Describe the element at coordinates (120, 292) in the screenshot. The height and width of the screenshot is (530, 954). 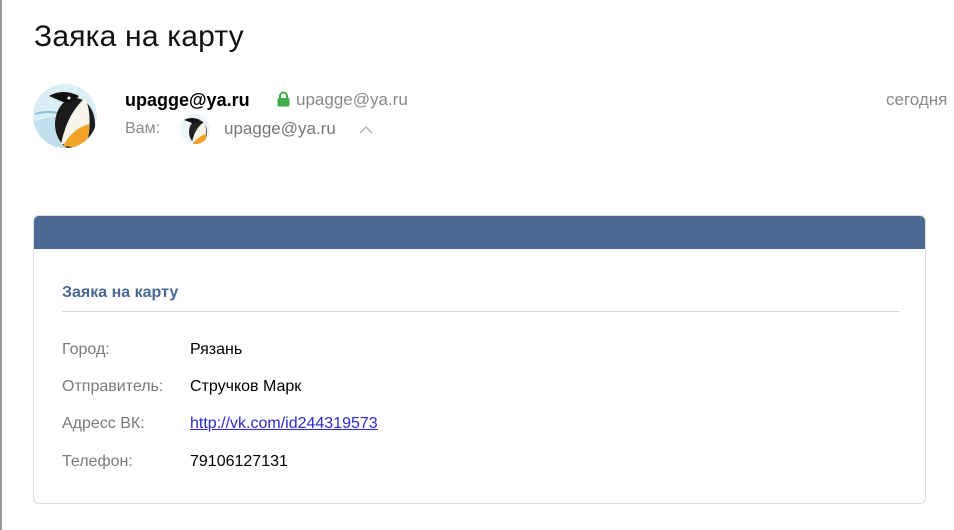
I see `card-title: Заяка на карту` at that location.